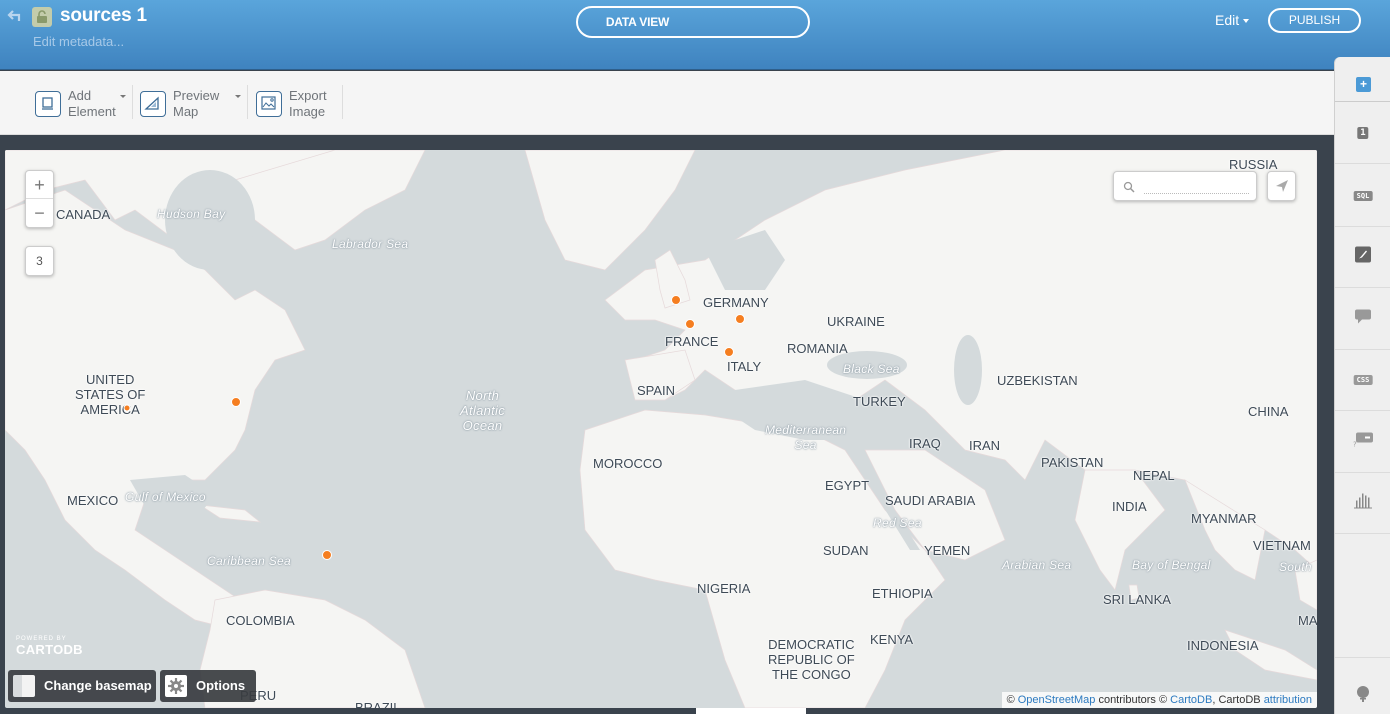 This screenshot has height=714, width=1390. I want to click on gear-icon, so click(176, 686).